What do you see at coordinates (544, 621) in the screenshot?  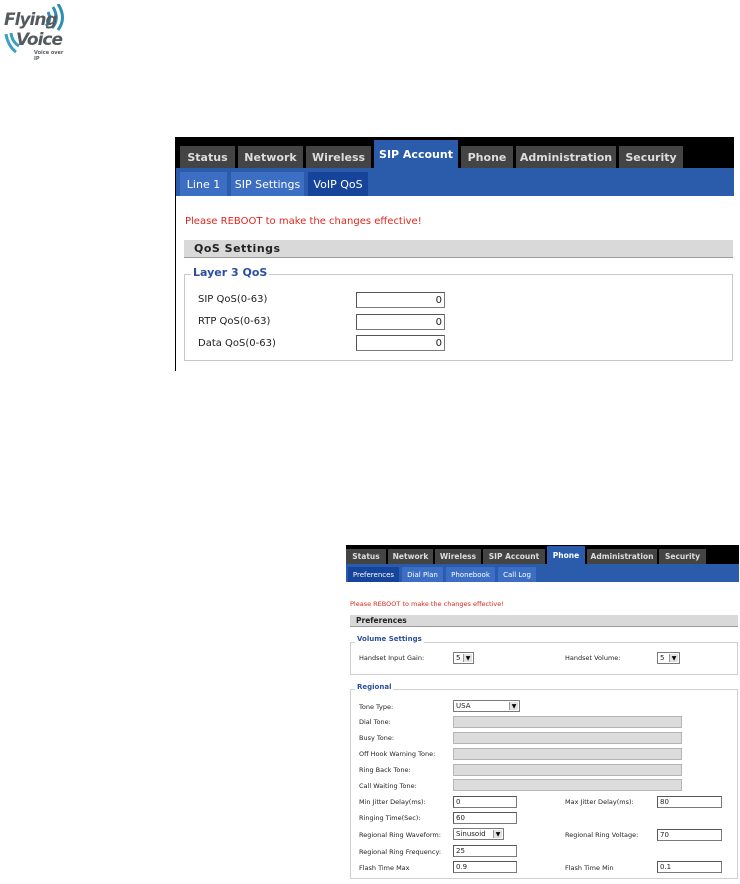 I see `preferences-header: Preferences` at bounding box center [544, 621].